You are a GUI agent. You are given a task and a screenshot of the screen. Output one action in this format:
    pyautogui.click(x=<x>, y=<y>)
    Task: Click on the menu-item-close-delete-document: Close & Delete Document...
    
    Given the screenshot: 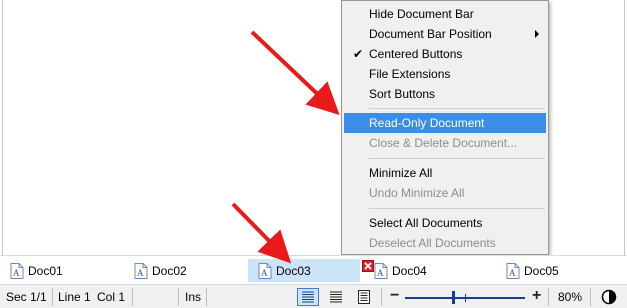 What is the action you would take?
    pyautogui.click(x=445, y=143)
    